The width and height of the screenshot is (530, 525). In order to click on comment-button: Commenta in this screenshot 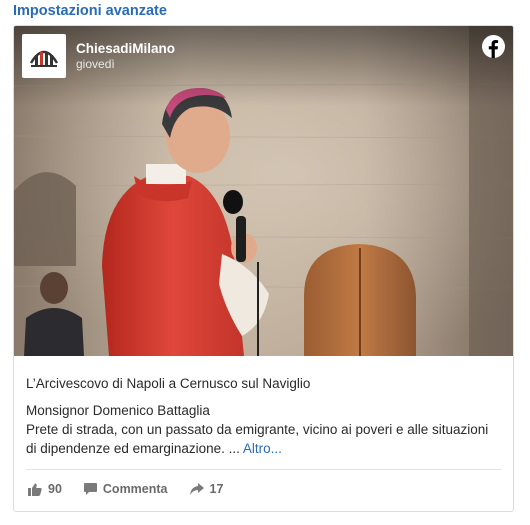, I will do `click(125, 489)`.